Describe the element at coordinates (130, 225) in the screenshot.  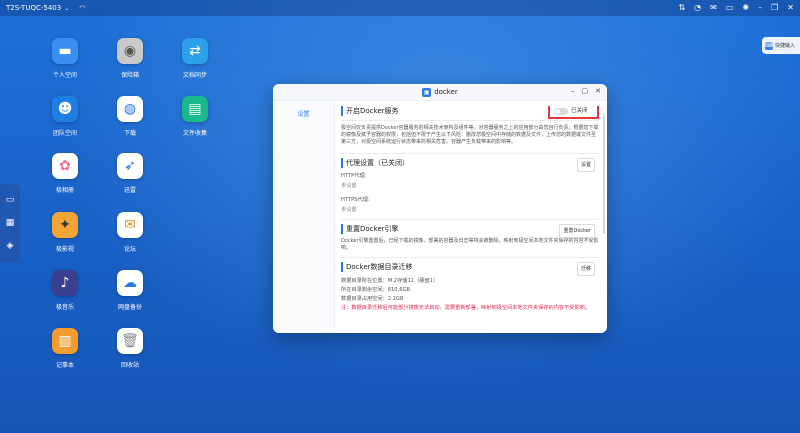
I see `chat-icon: ✉` at that location.